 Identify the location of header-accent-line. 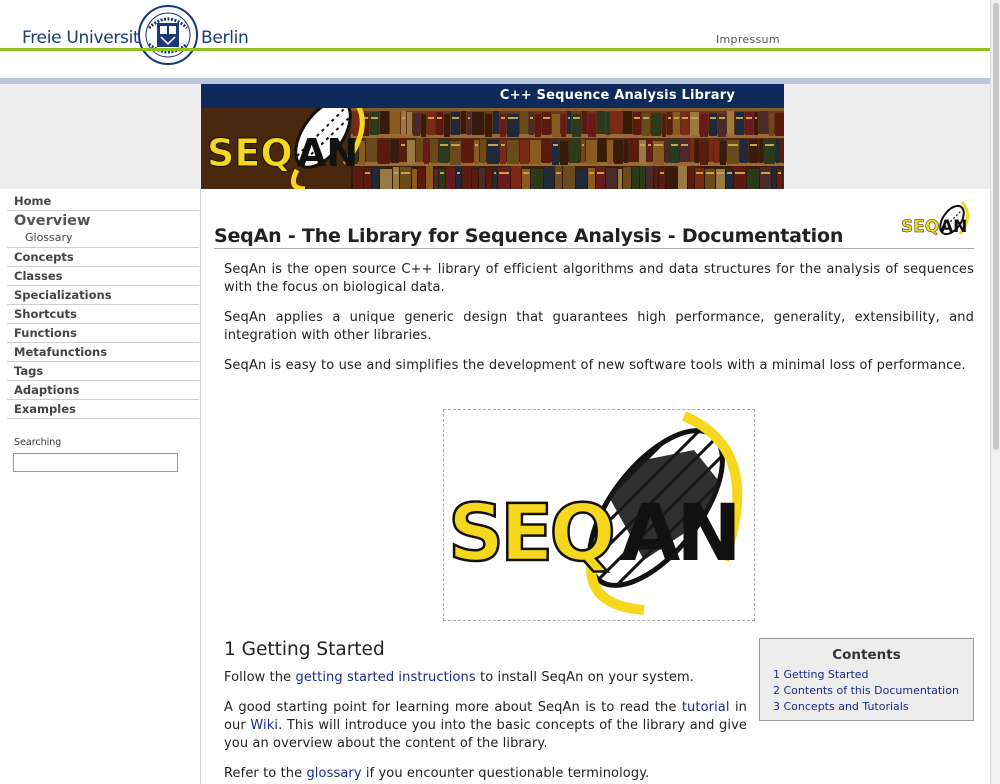
(495, 49).